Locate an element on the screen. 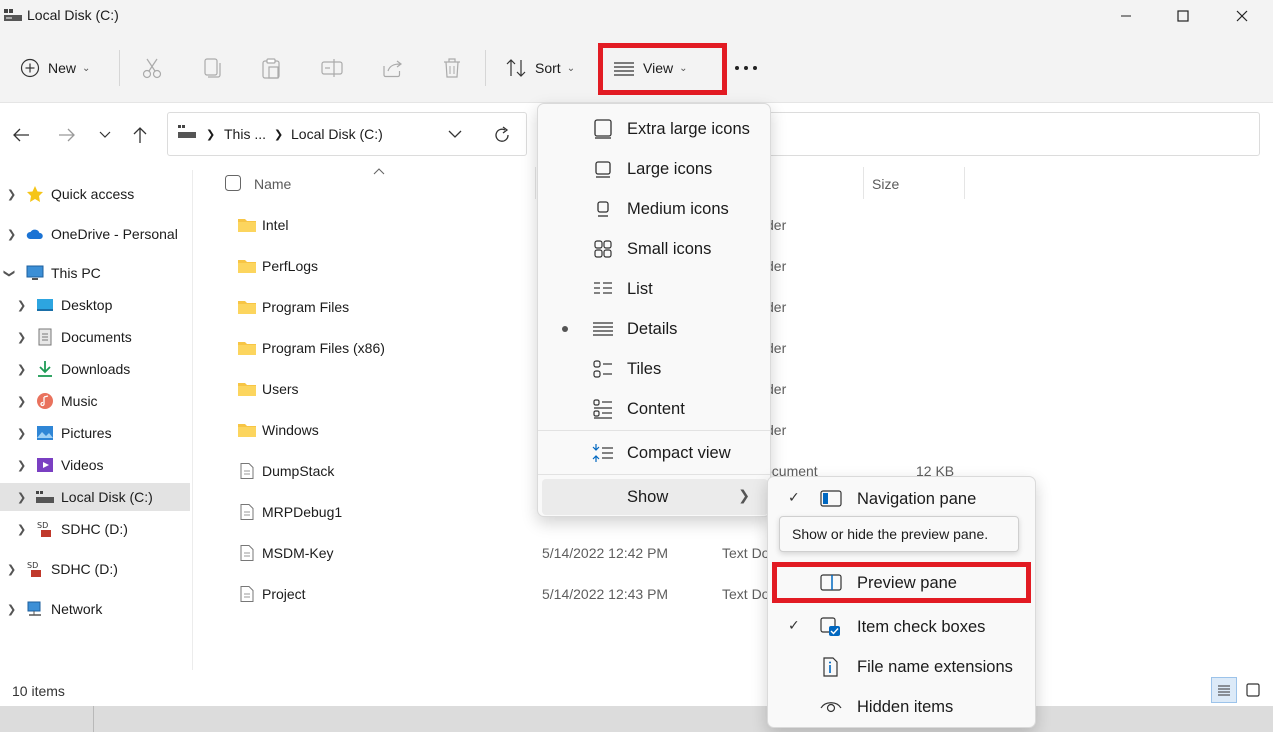 Image resolution: width=1273 pixels, height=732 pixels. menu-item-small-icons: Small icons is located at coordinates (655, 249).